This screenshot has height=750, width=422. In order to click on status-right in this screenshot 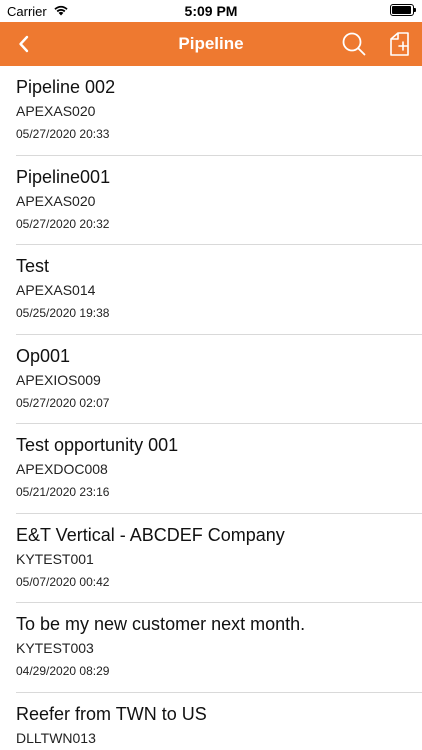, I will do `click(403, 10)`.